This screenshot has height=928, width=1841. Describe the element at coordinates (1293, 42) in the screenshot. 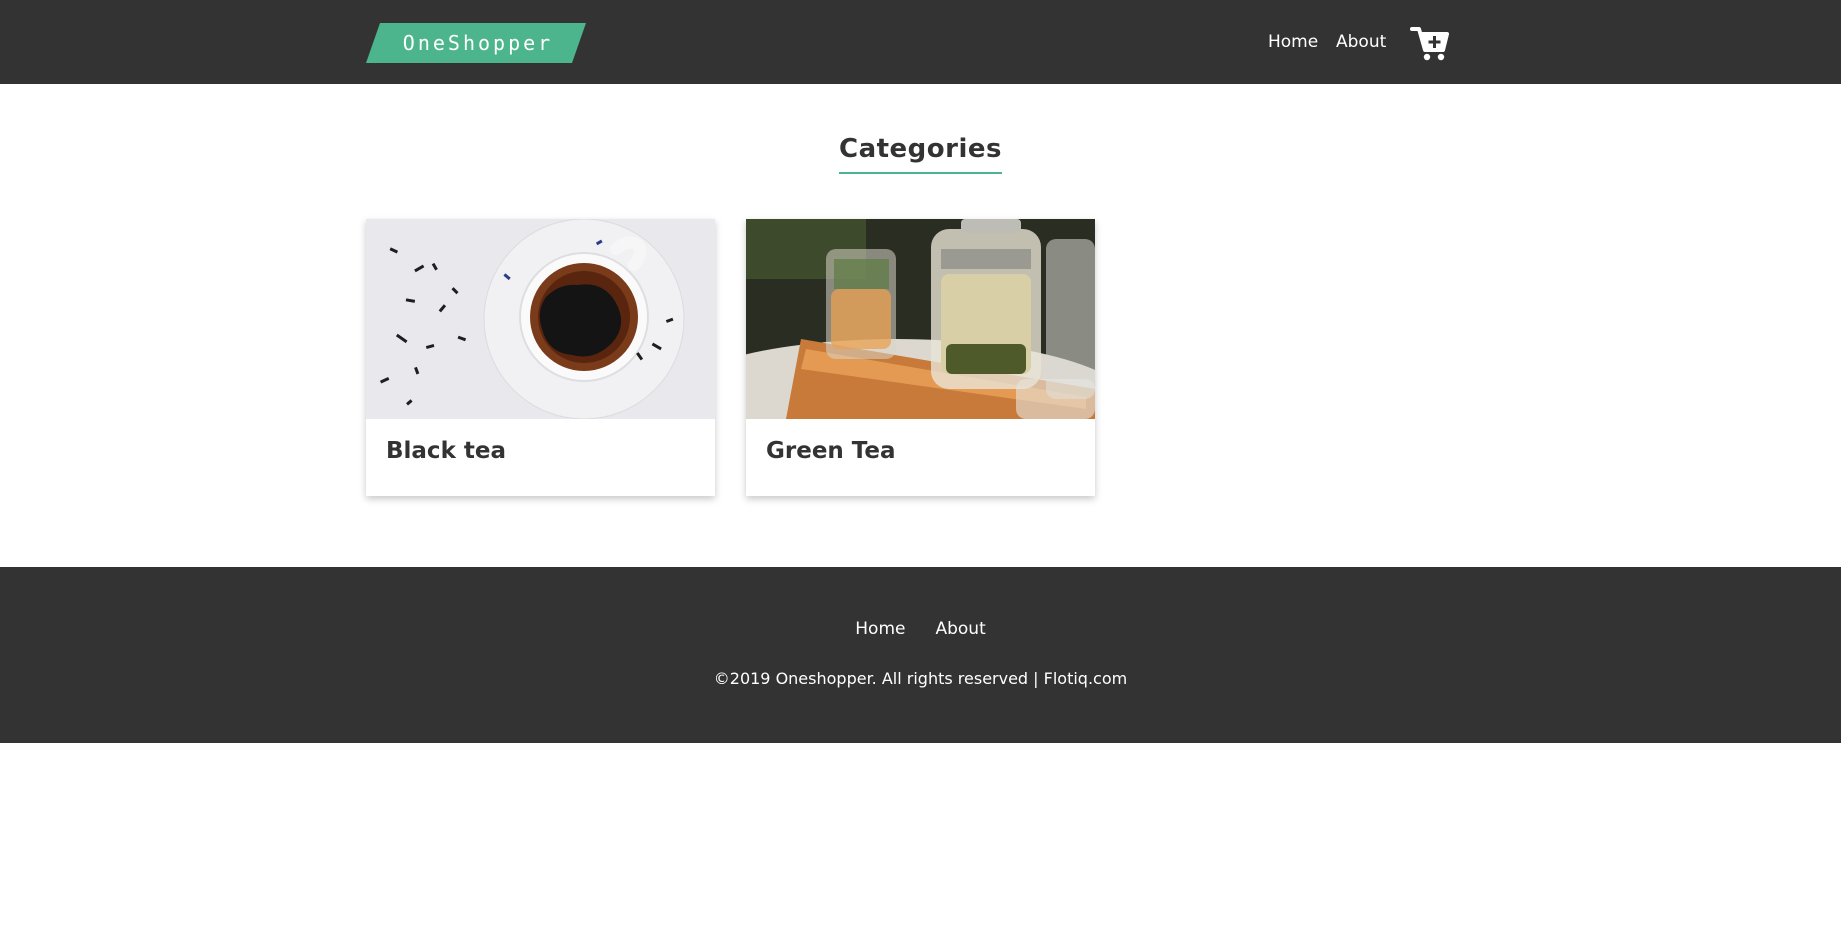

I see `nav-link-home: Home` at that location.